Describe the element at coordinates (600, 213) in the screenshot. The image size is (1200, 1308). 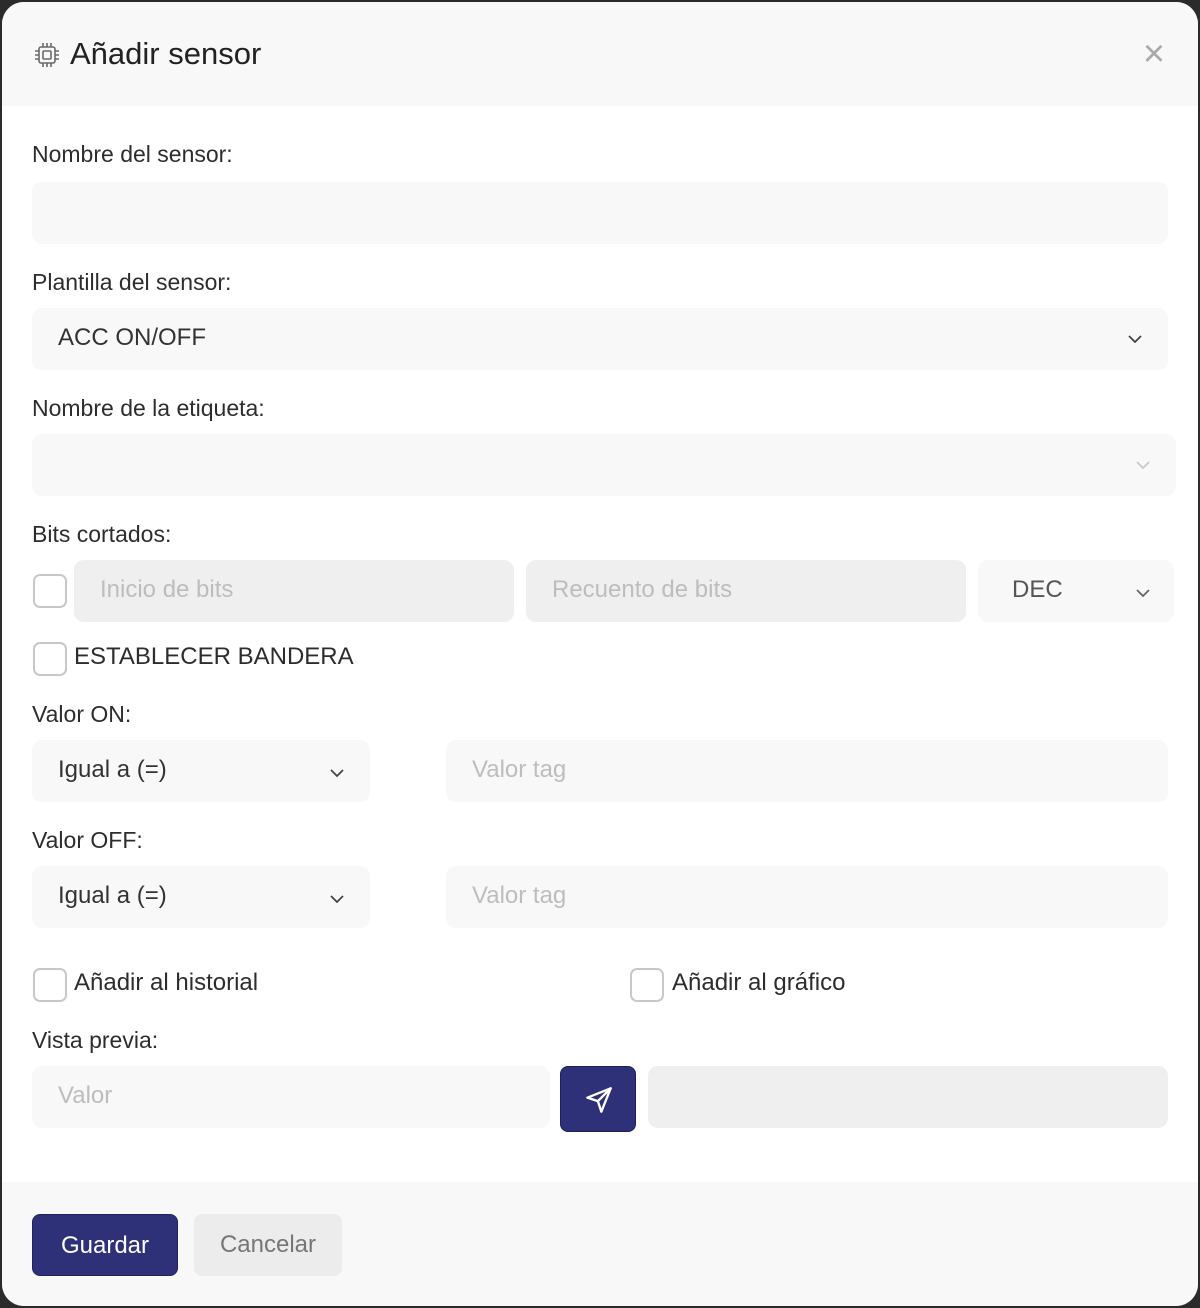
I see `sensor-name-input` at that location.